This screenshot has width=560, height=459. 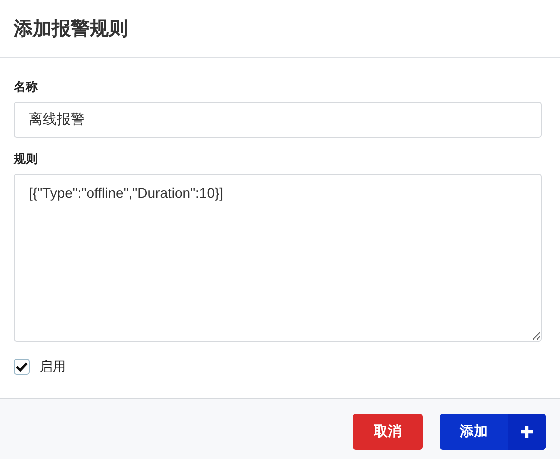 I want to click on cancel-button: 取消, so click(x=388, y=432).